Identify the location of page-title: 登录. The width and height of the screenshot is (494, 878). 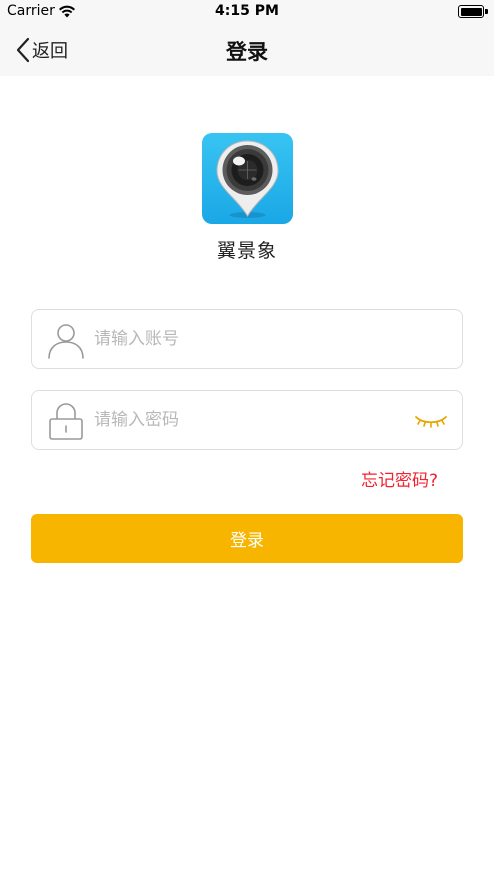
(247, 52).